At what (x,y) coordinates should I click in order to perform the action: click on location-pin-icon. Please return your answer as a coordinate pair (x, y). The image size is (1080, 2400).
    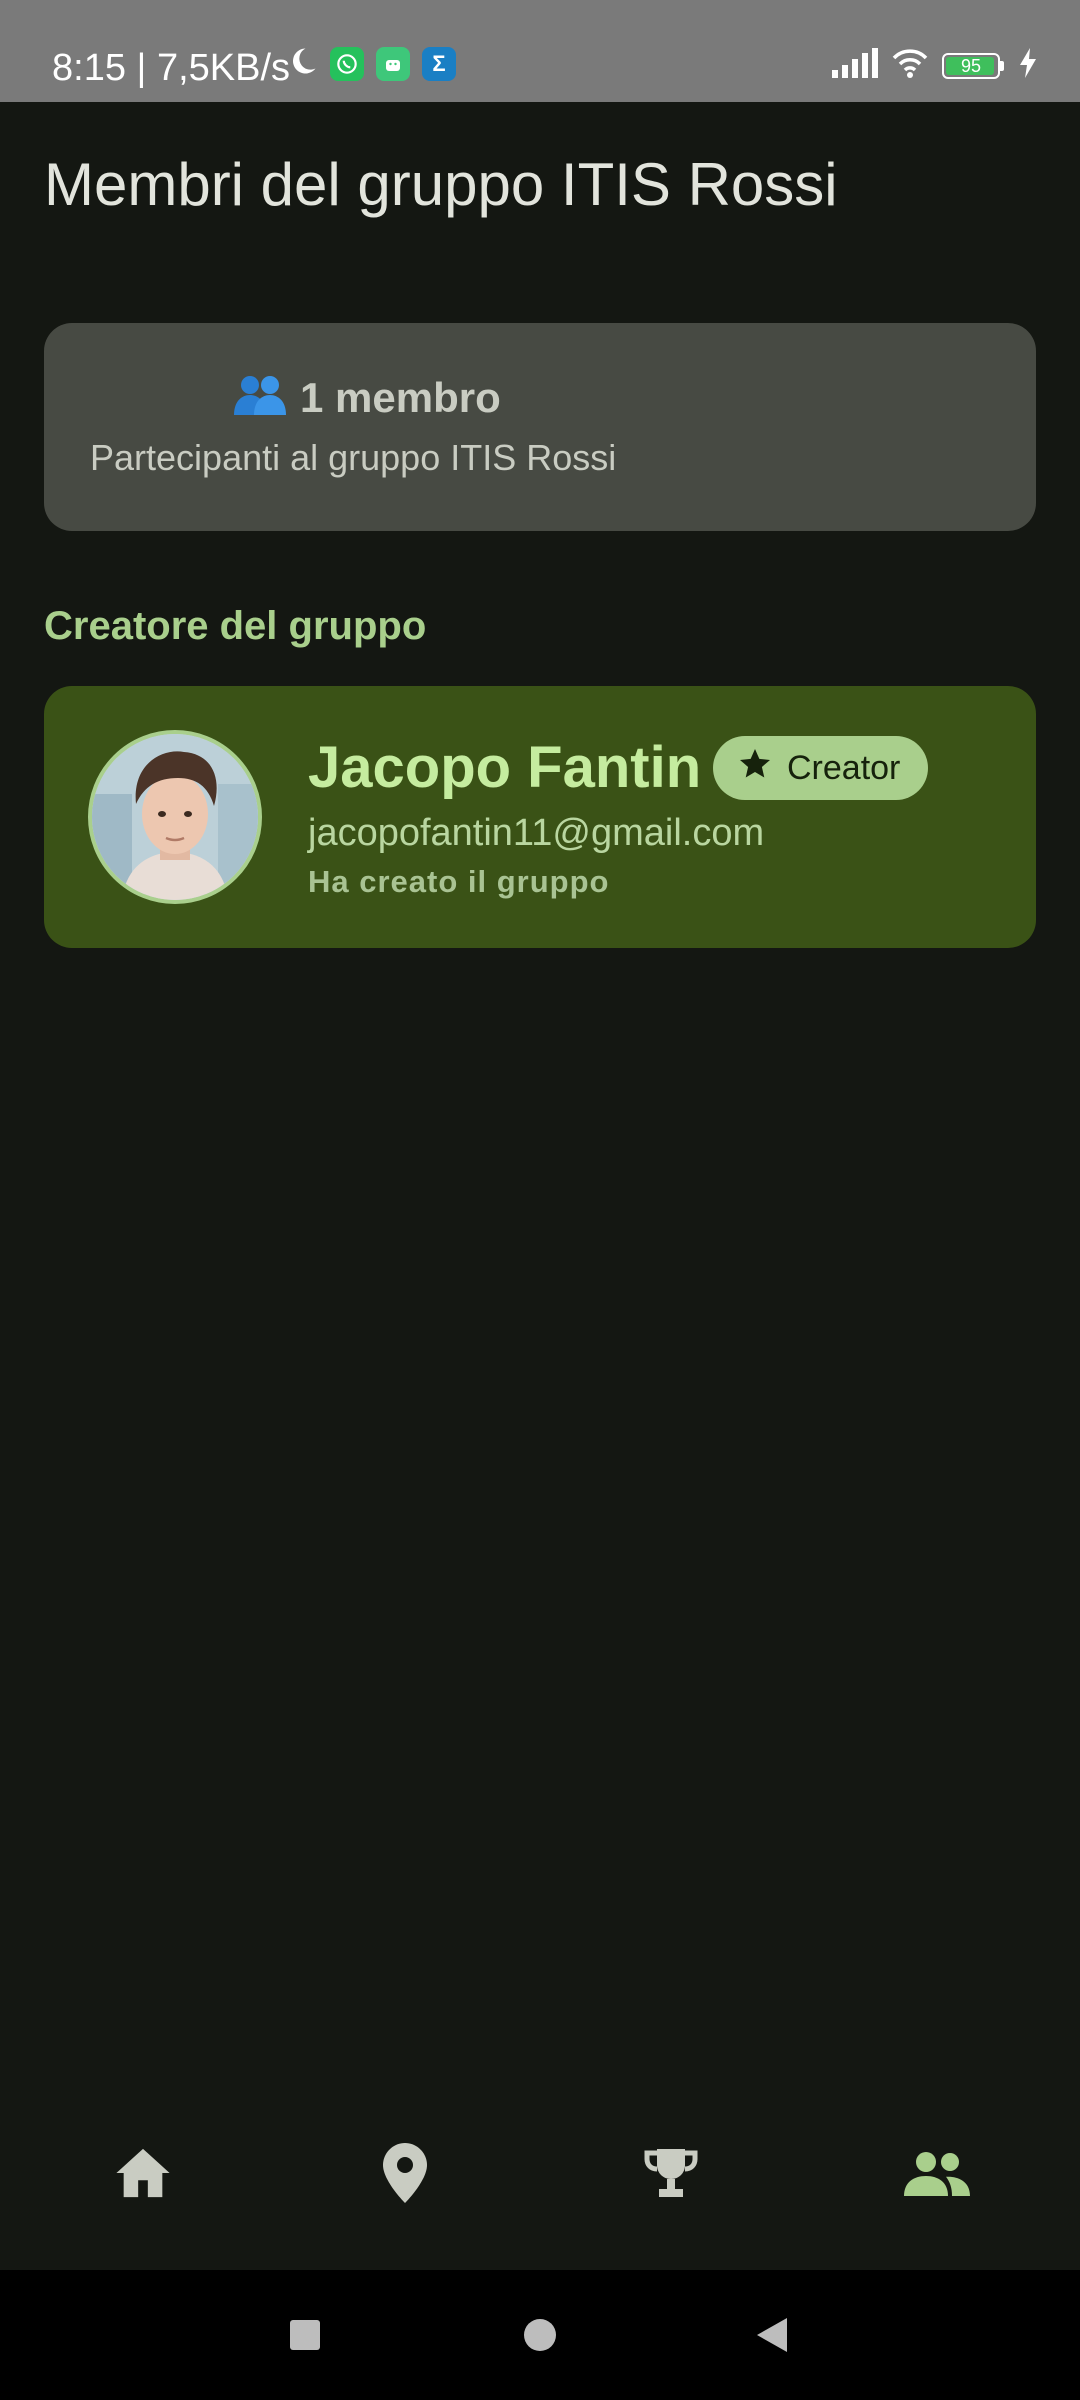
    Looking at the image, I should click on (405, 2175).